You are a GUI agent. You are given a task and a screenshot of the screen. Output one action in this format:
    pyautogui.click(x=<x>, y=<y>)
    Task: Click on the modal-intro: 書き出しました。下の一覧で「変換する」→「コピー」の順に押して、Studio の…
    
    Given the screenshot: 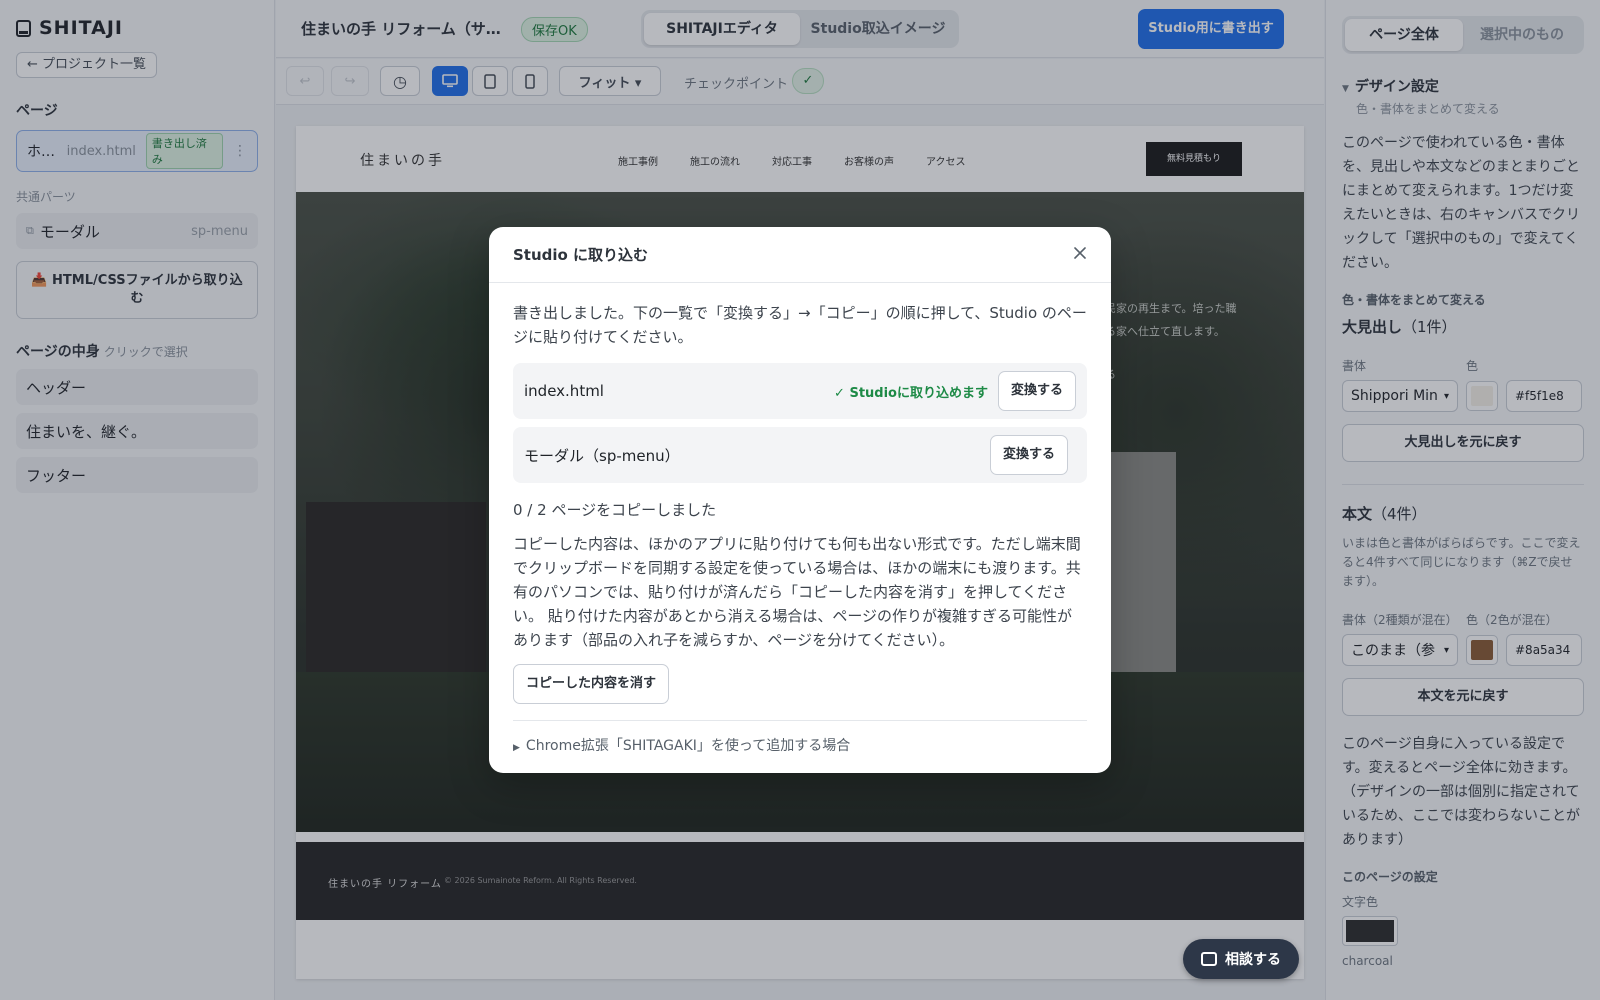 What is the action you would take?
    pyautogui.click(x=800, y=325)
    